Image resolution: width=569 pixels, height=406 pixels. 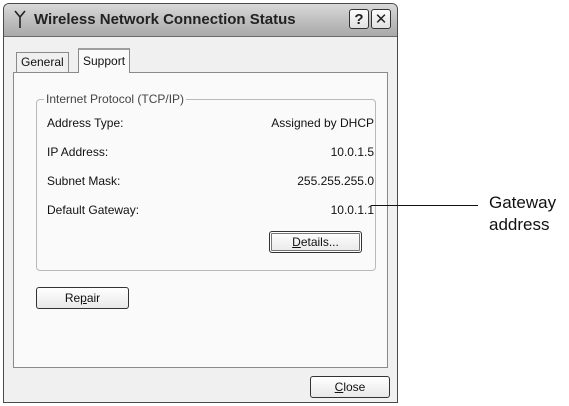 What do you see at coordinates (350, 387) in the screenshot?
I see `close-button: Close` at bounding box center [350, 387].